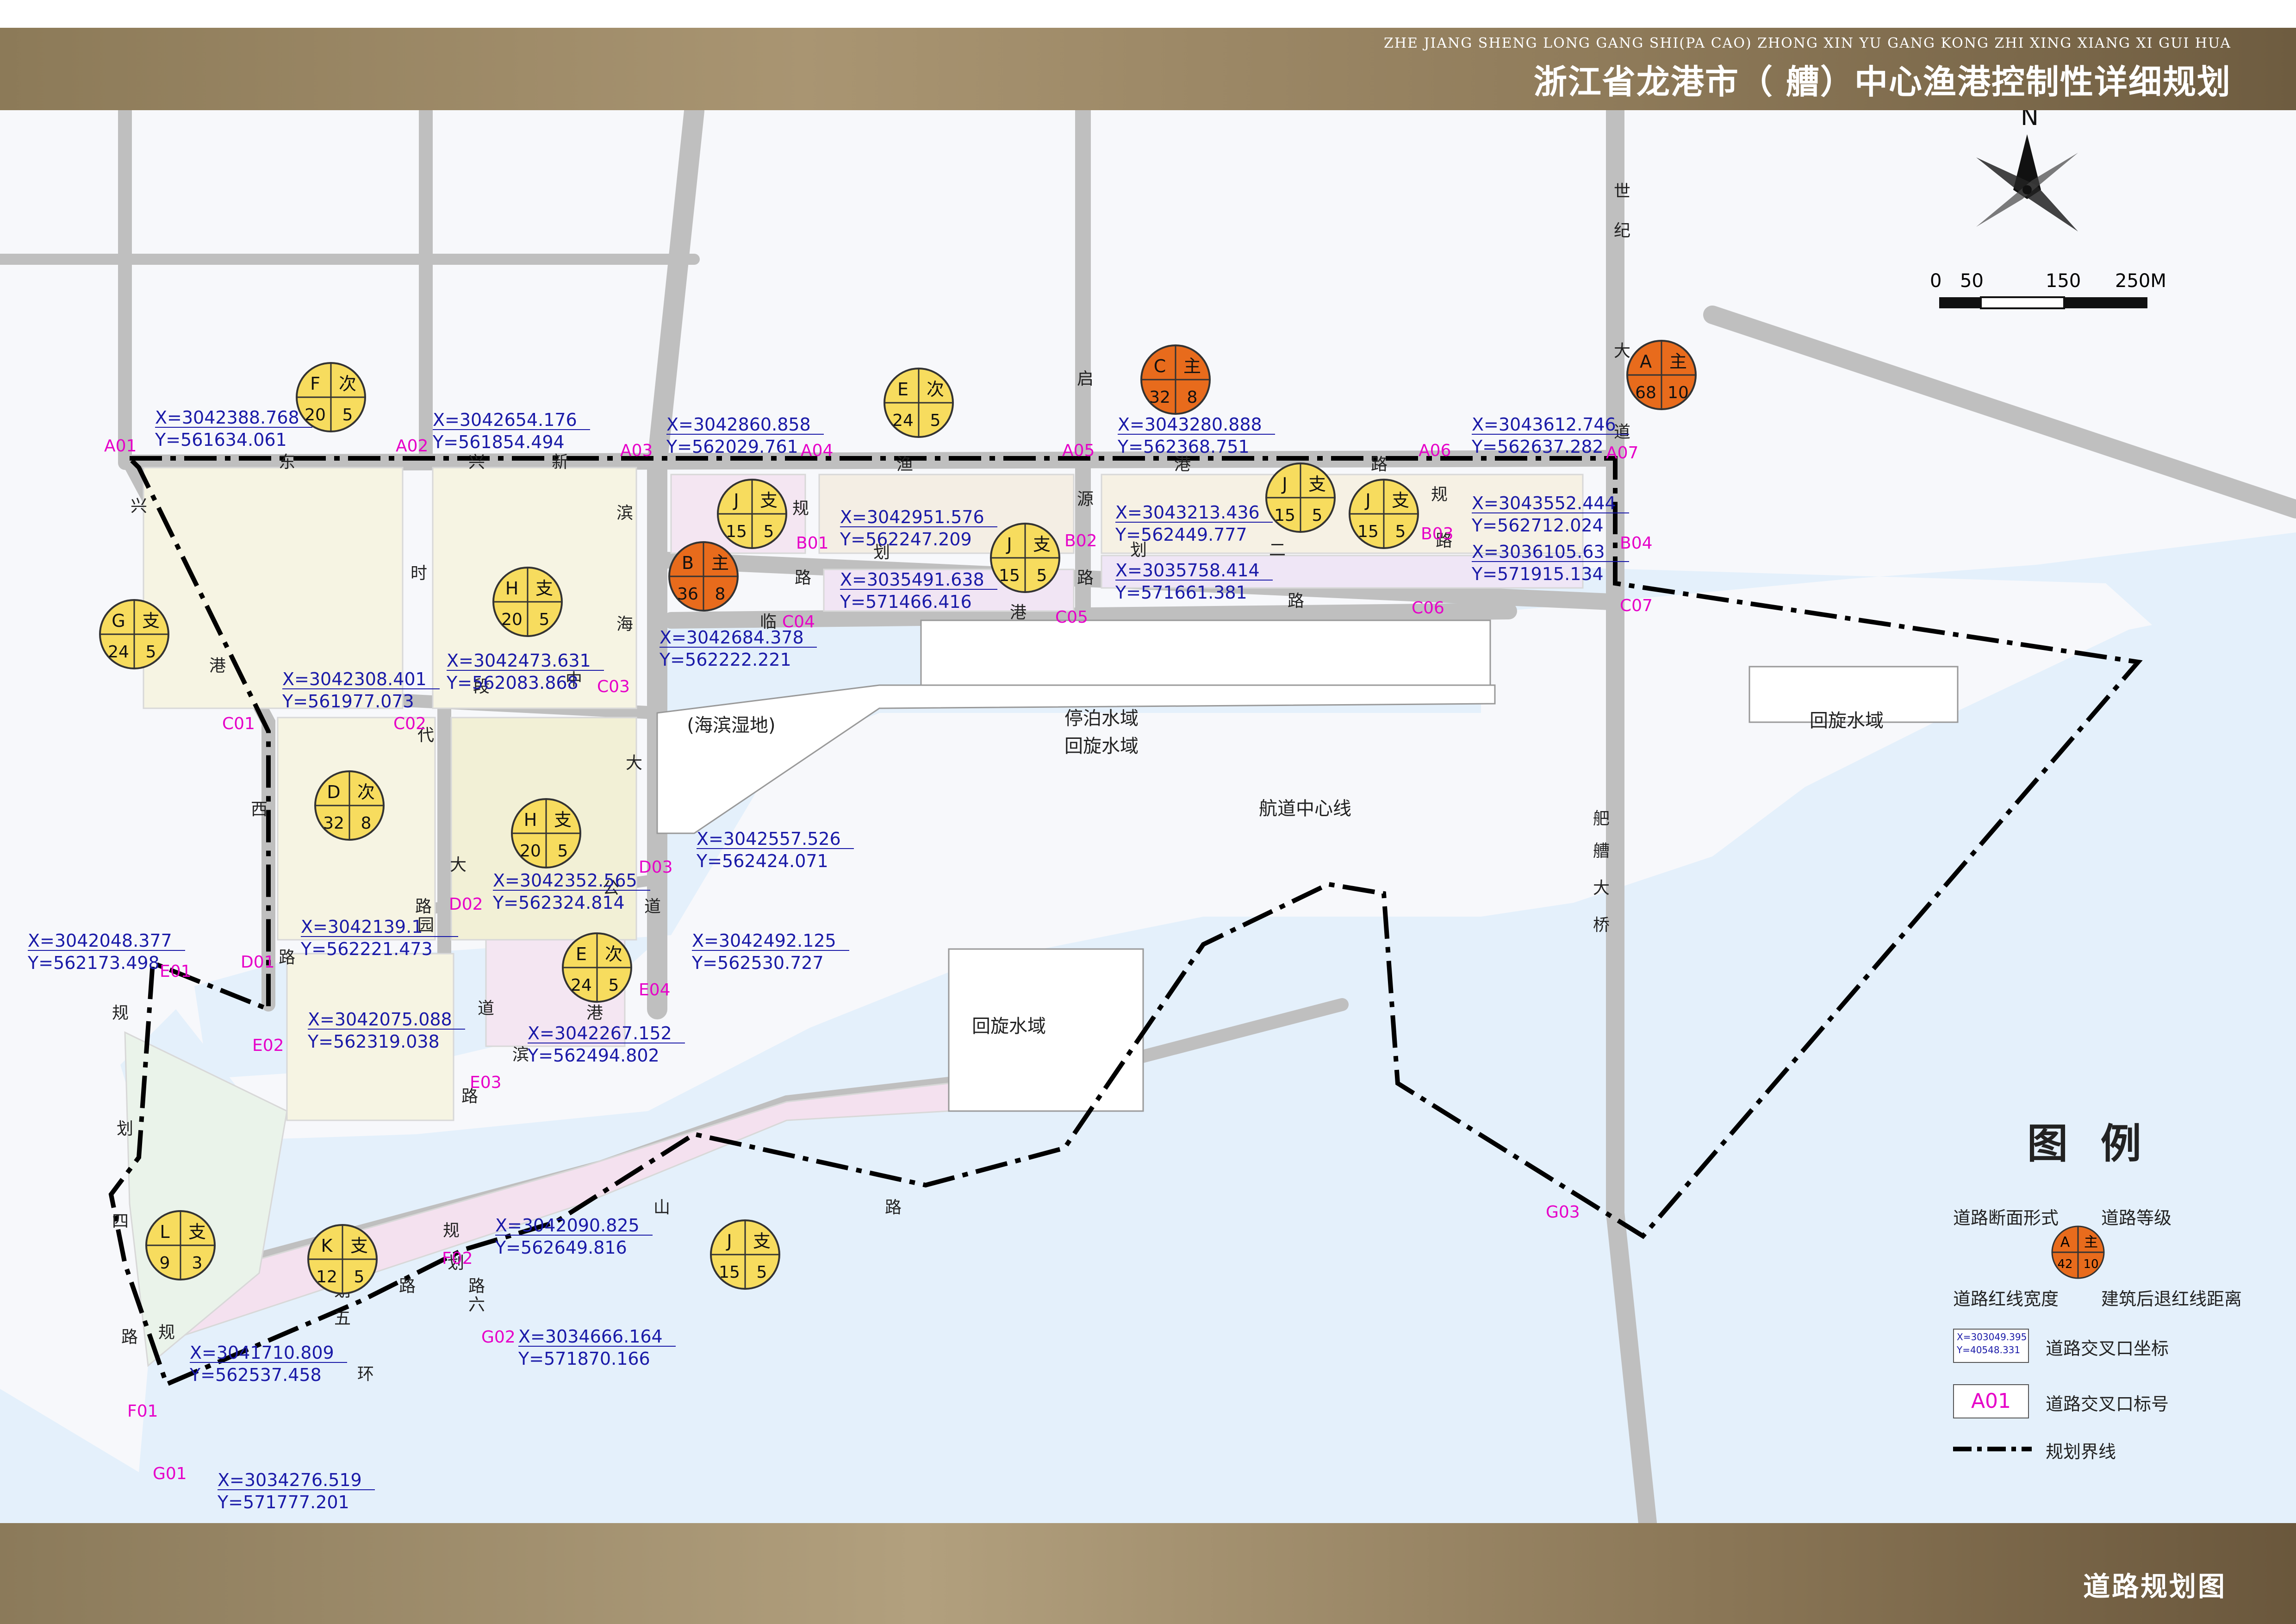 Image resolution: width=2296 pixels, height=1624 pixels. What do you see at coordinates (1537, 574) in the screenshot?
I see `coordinate-y: Y=571915.134` at bounding box center [1537, 574].